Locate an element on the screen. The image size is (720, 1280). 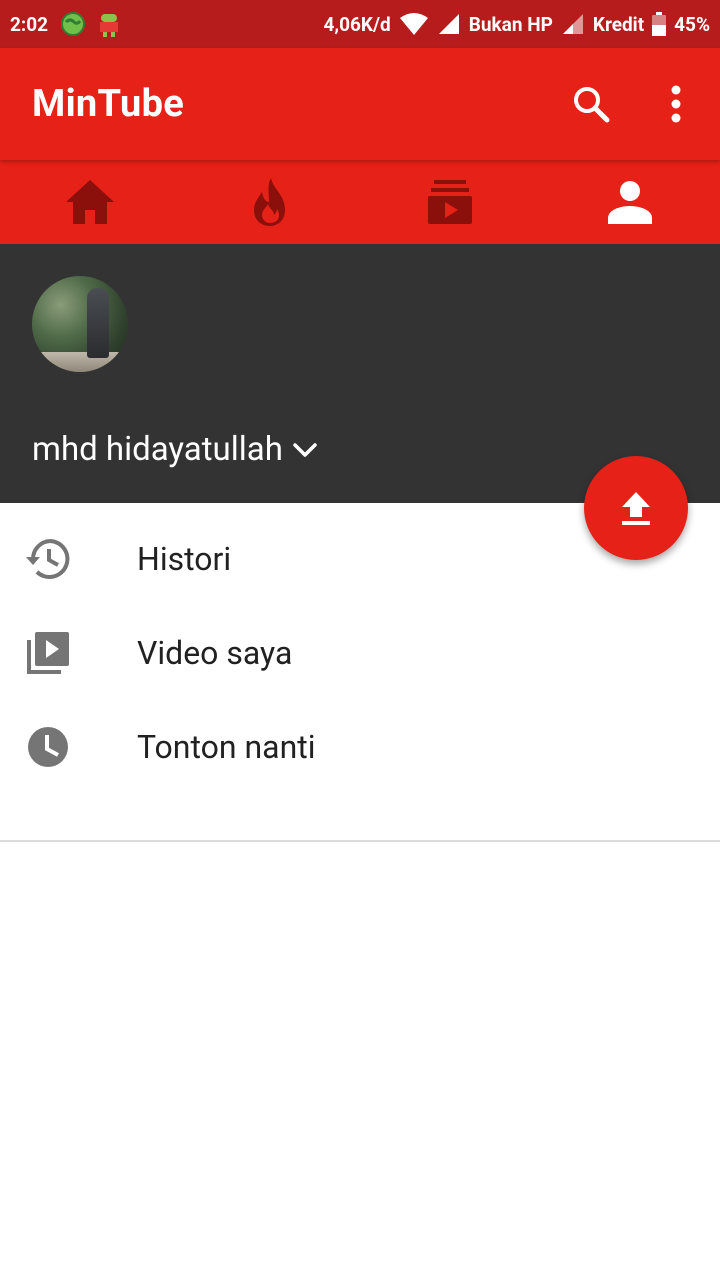
wifi-icon is located at coordinates (414, 24).